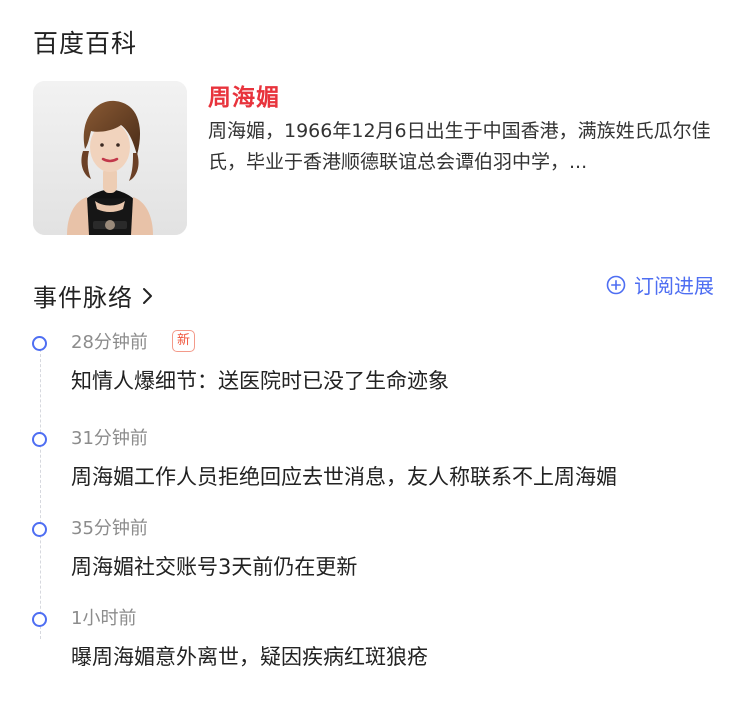 The image size is (744, 708). I want to click on event-time: 28分钟前, so click(109, 342).